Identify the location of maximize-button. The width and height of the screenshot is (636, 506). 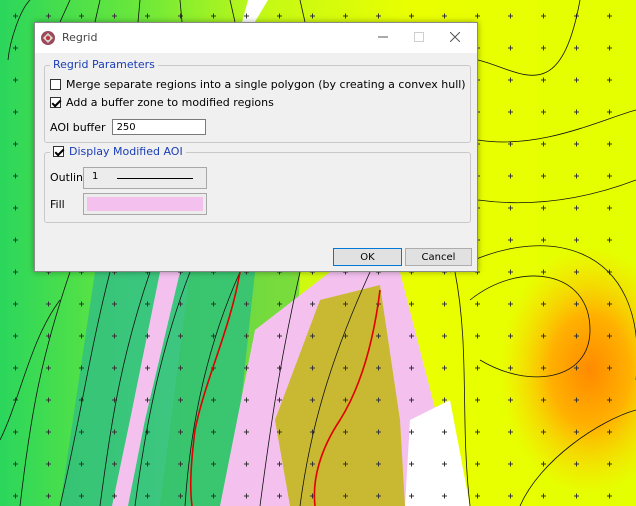
(419, 38).